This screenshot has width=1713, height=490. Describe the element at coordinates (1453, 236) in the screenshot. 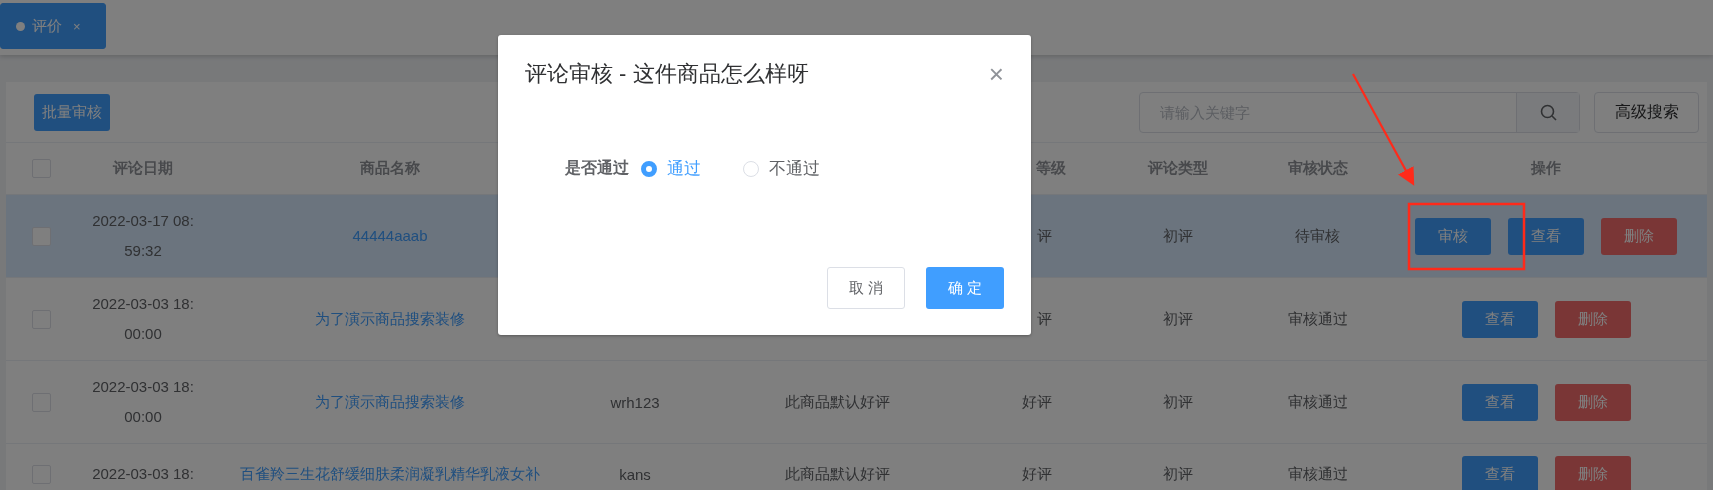

I see `review-button: 审核` at that location.